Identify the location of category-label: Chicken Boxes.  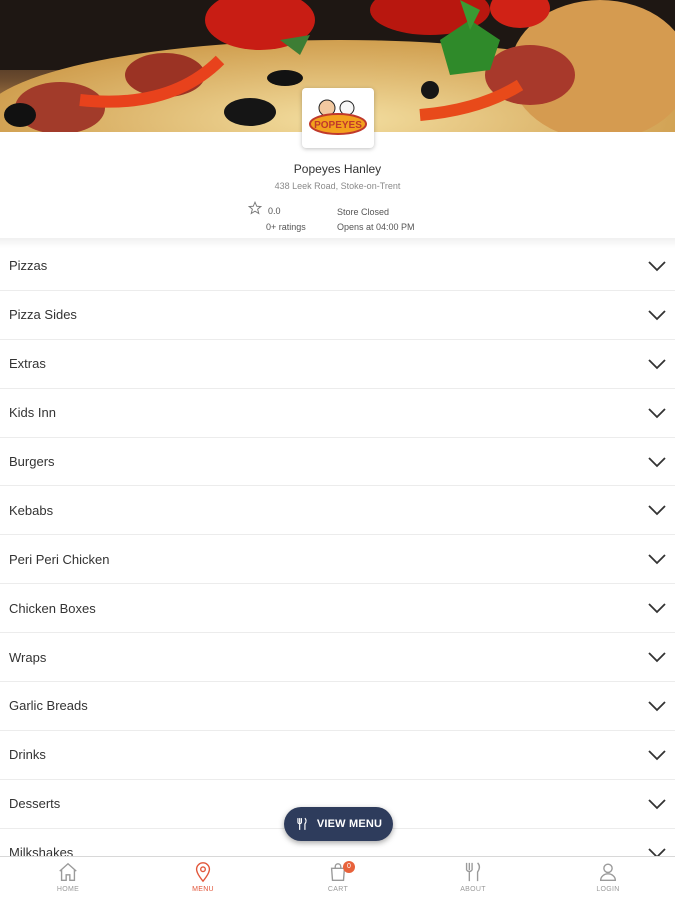
(52, 608).